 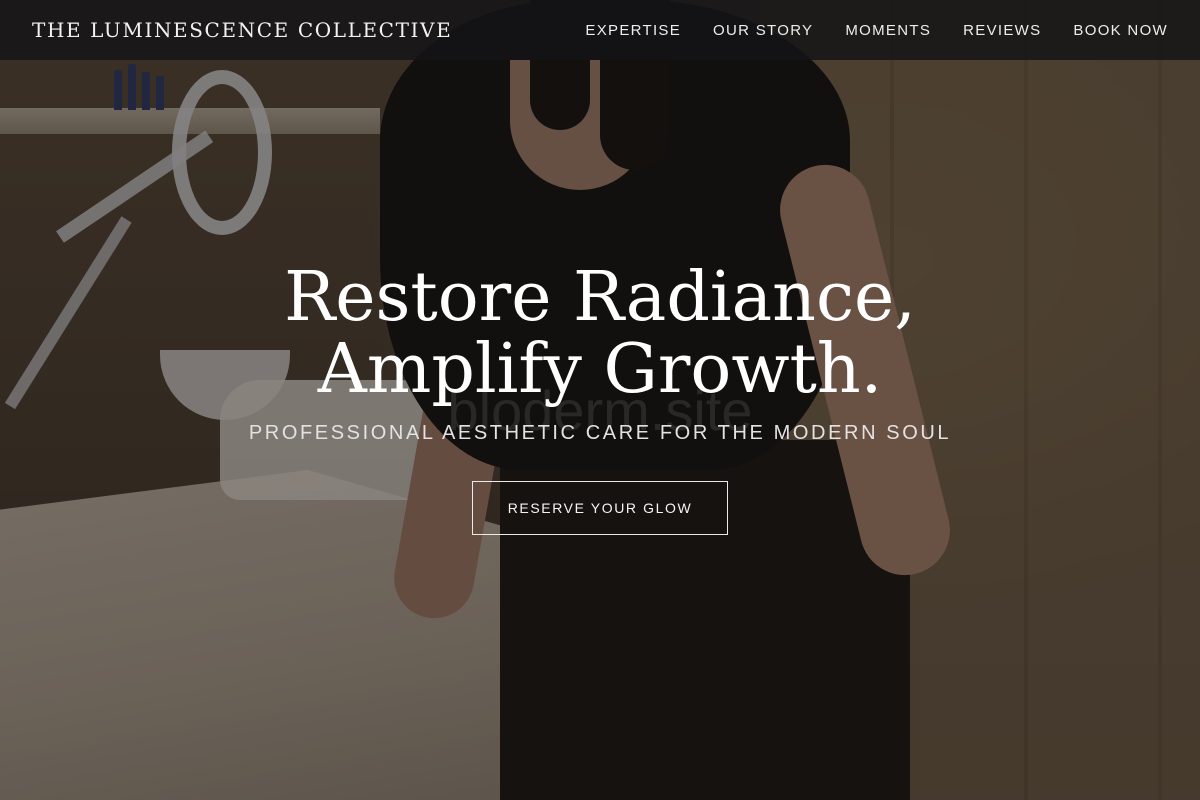 I want to click on nav-link-expertise: EXPERTISE, so click(x=633, y=30).